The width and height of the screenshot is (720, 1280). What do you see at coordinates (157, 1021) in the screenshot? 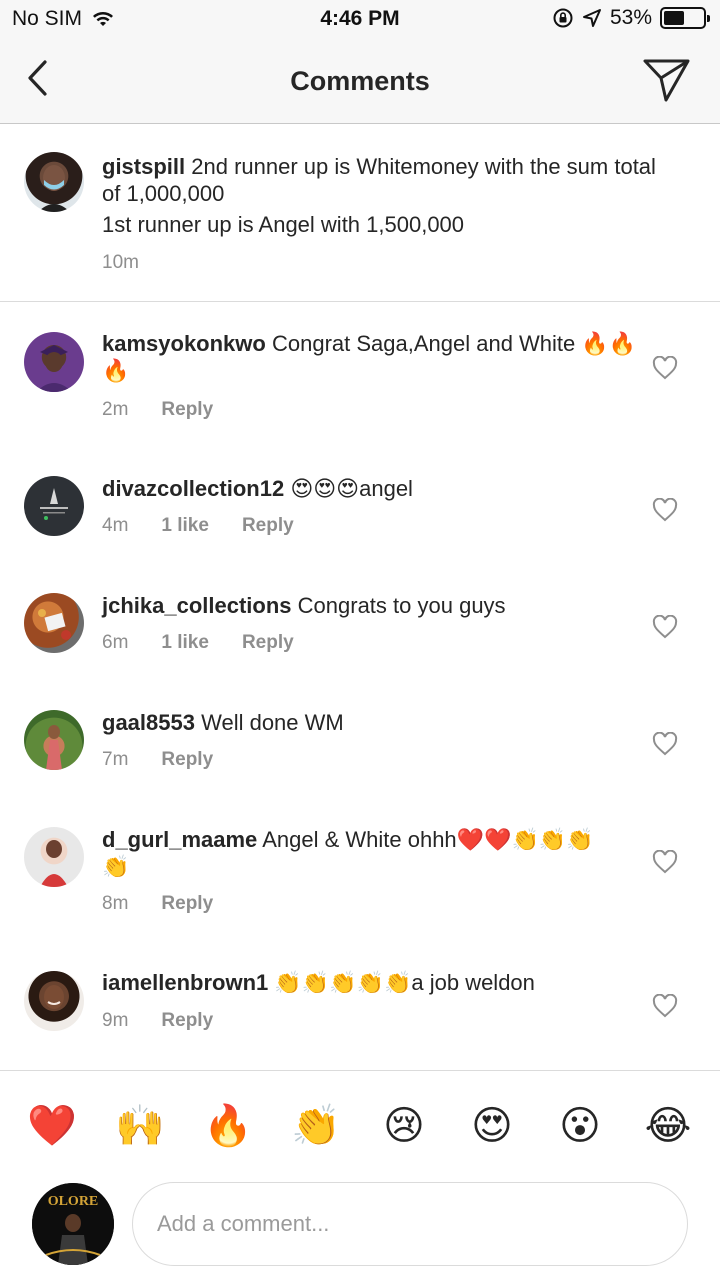
I see `comment-meta: 9m Reply` at bounding box center [157, 1021].